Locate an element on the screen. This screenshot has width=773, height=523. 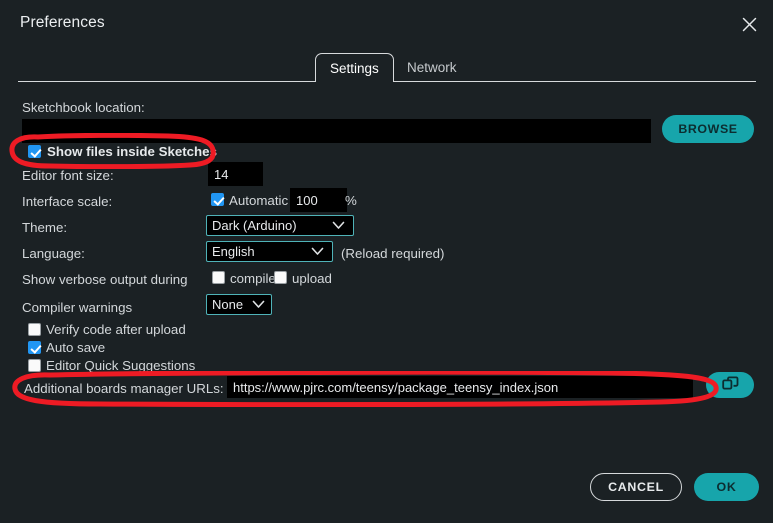
verify-code-after-upload-checkbox is located at coordinates (34, 329).